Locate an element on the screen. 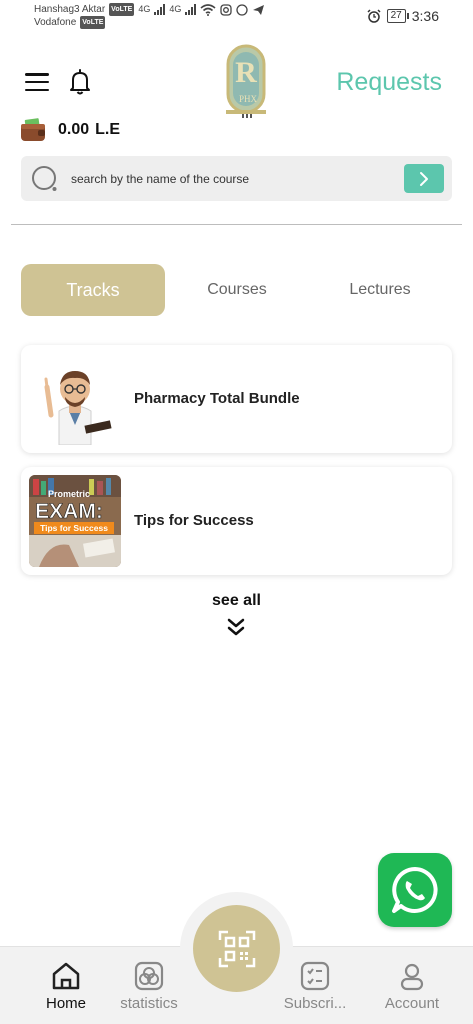 The height and width of the screenshot is (1024, 473). wallet-balance: 0.00 L.E is located at coordinates (70, 130).